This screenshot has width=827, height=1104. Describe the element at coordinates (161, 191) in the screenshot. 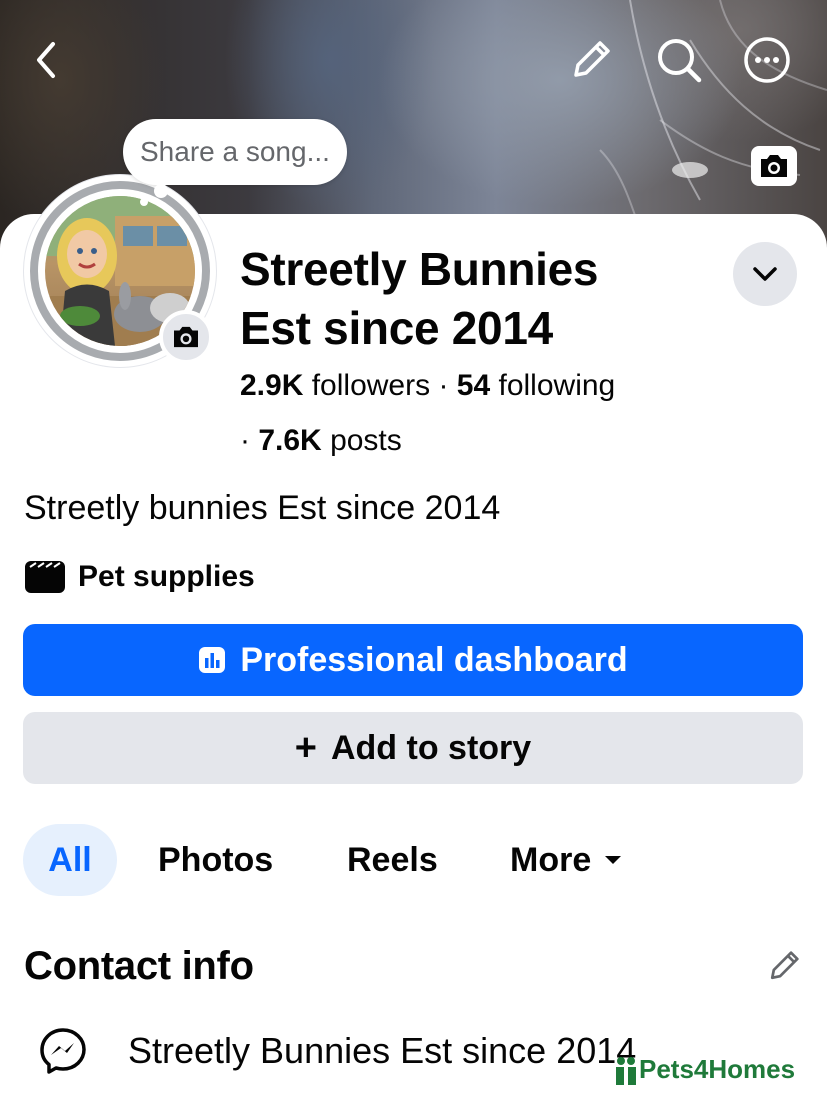

I see `bubble-tail` at that location.